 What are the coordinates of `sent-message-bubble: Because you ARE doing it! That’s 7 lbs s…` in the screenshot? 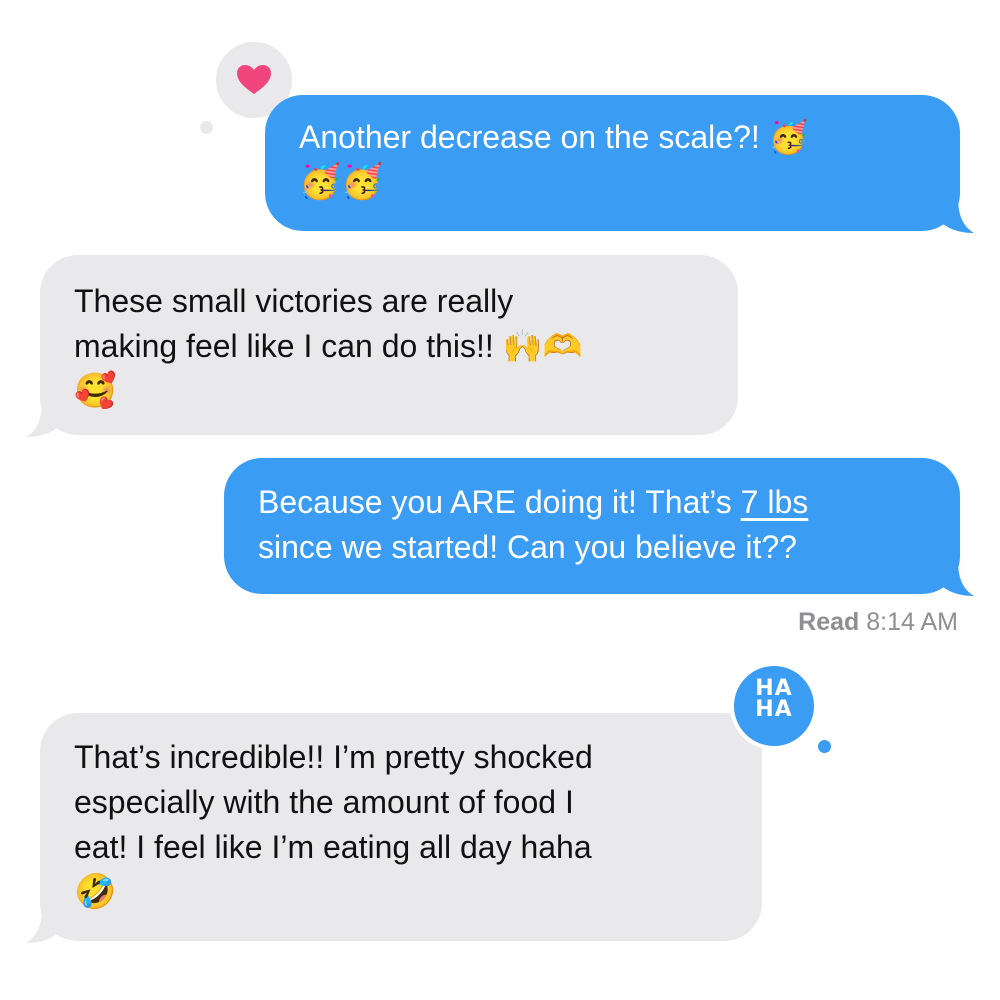 It's located at (599, 527).